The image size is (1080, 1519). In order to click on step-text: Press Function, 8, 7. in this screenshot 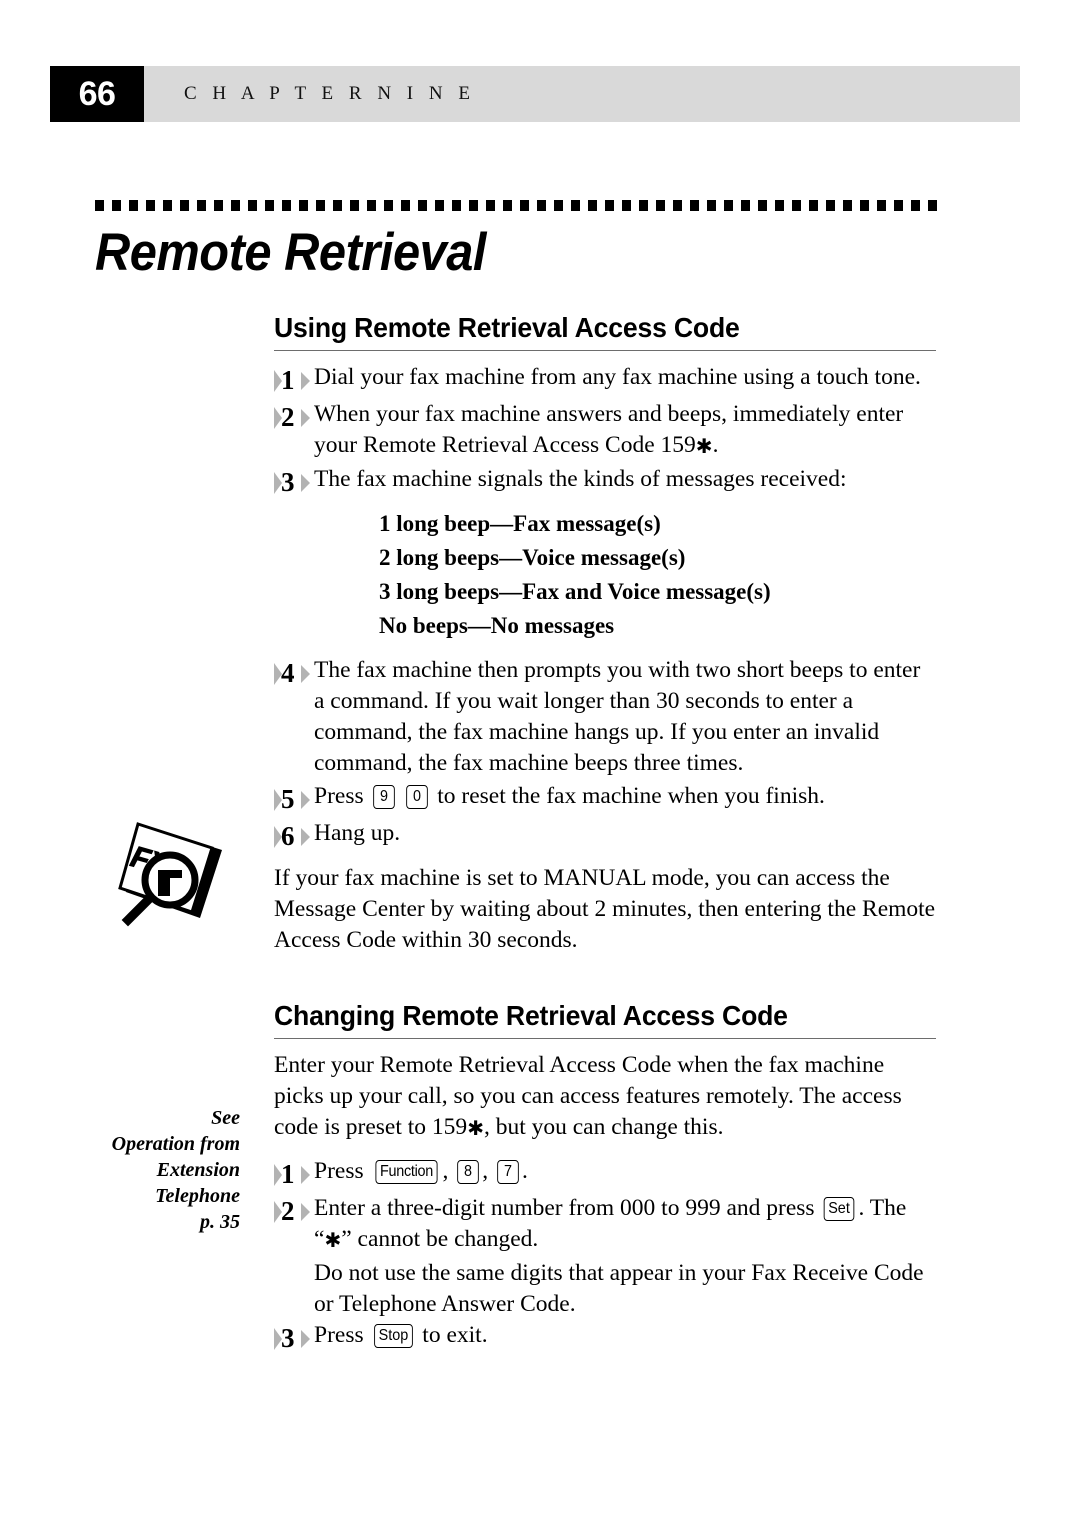, I will do `click(625, 1171)`.